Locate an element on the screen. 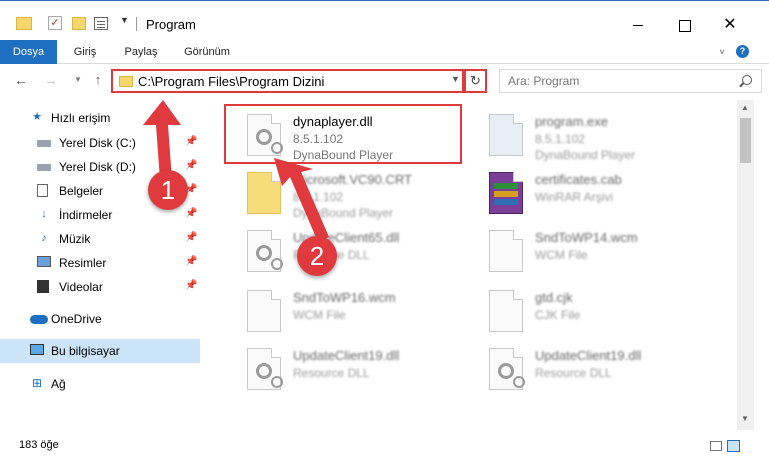 The height and width of the screenshot is (473, 769). sidebar-item-pictures: Resimler 📌 is located at coordinates (100, 263).